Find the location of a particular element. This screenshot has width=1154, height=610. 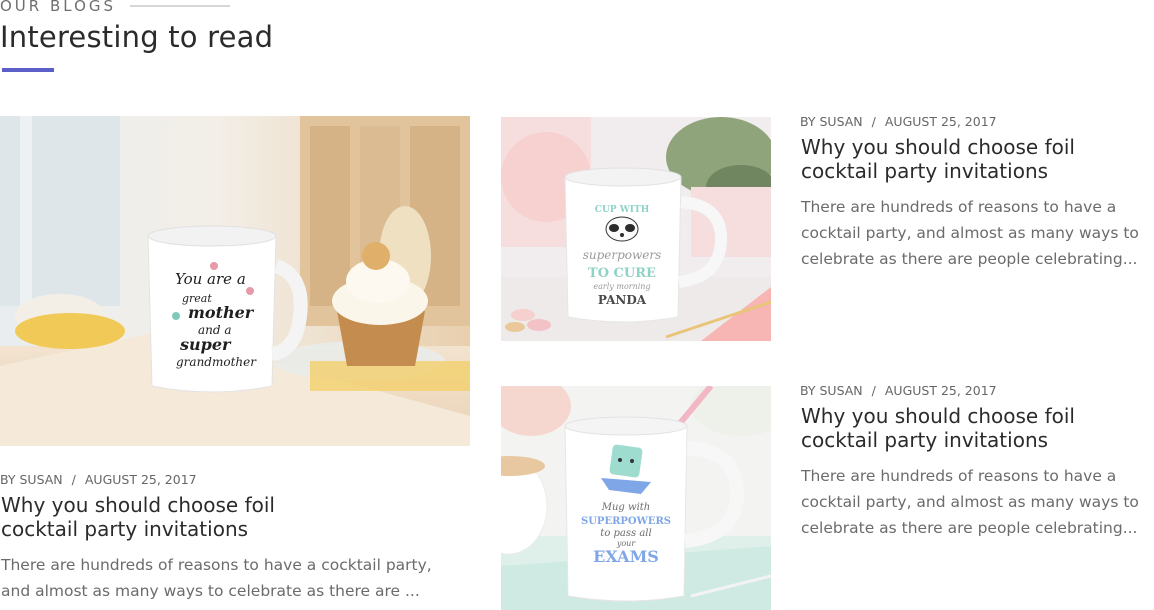

mug-text-line-2: SUPERPOWERS is located at coordinates (626, 521).